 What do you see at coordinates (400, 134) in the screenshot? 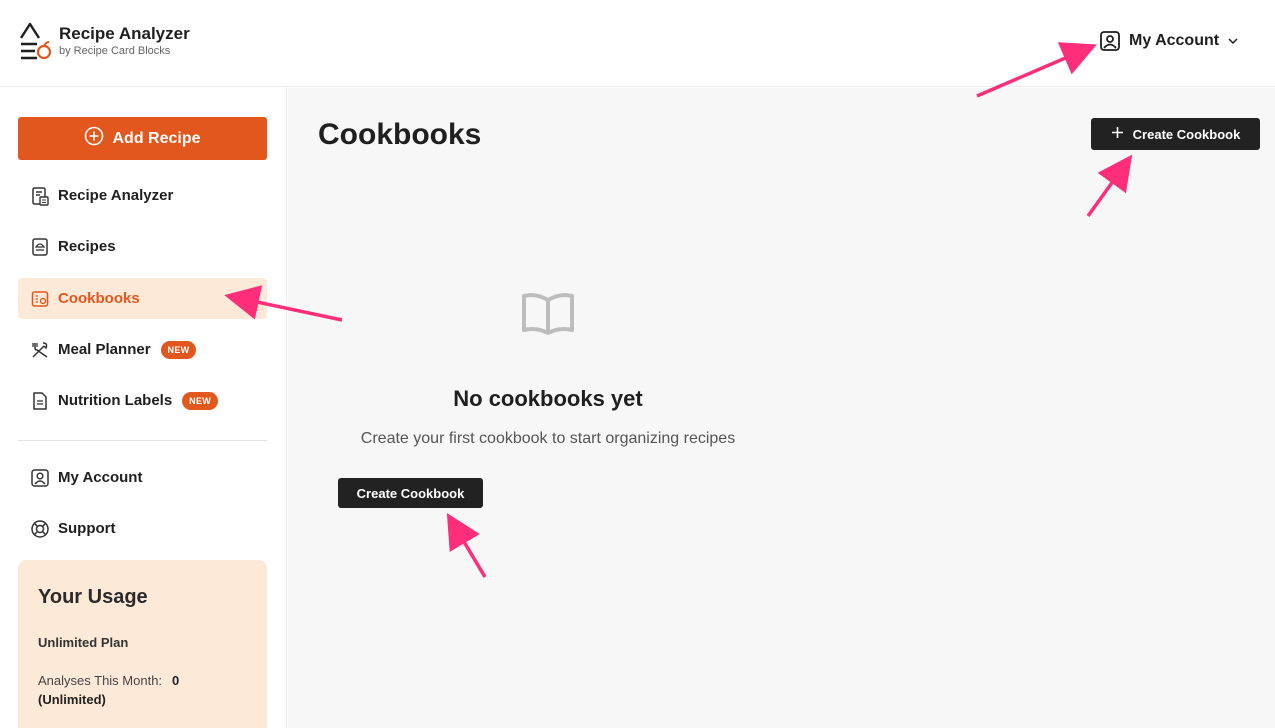
I see `page-title: Cookbooks` at bounding box center [400, 134].